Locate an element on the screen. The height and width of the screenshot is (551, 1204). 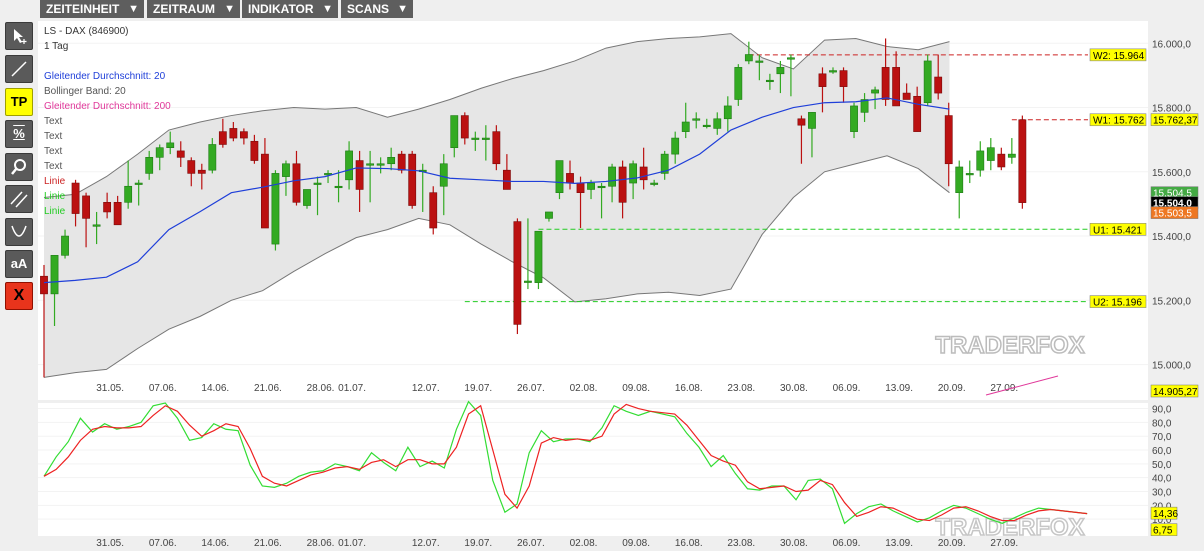
date-tick-label: 12.07. is located at coordinates (426, 388).